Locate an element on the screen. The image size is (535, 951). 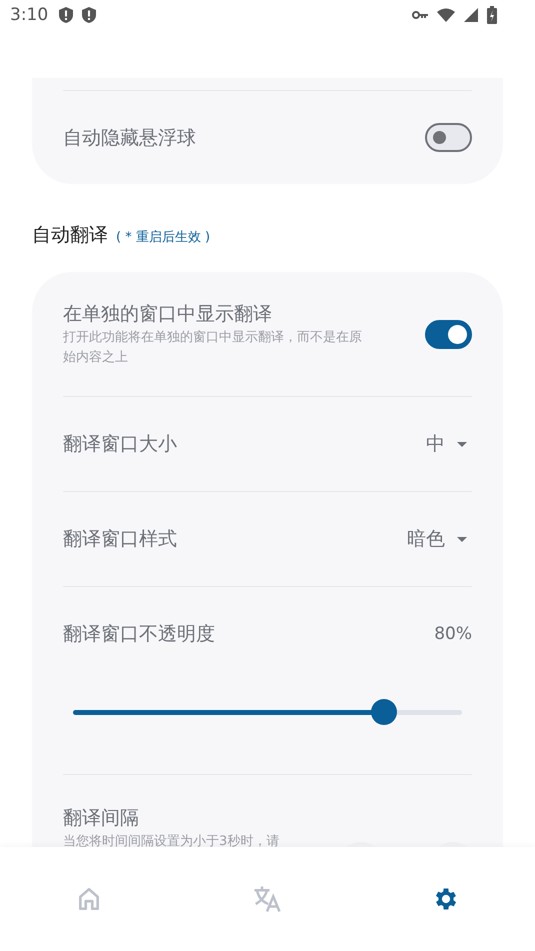
setting-label: 自动隐藏悬浮球 is located at coordinates (129, 138).